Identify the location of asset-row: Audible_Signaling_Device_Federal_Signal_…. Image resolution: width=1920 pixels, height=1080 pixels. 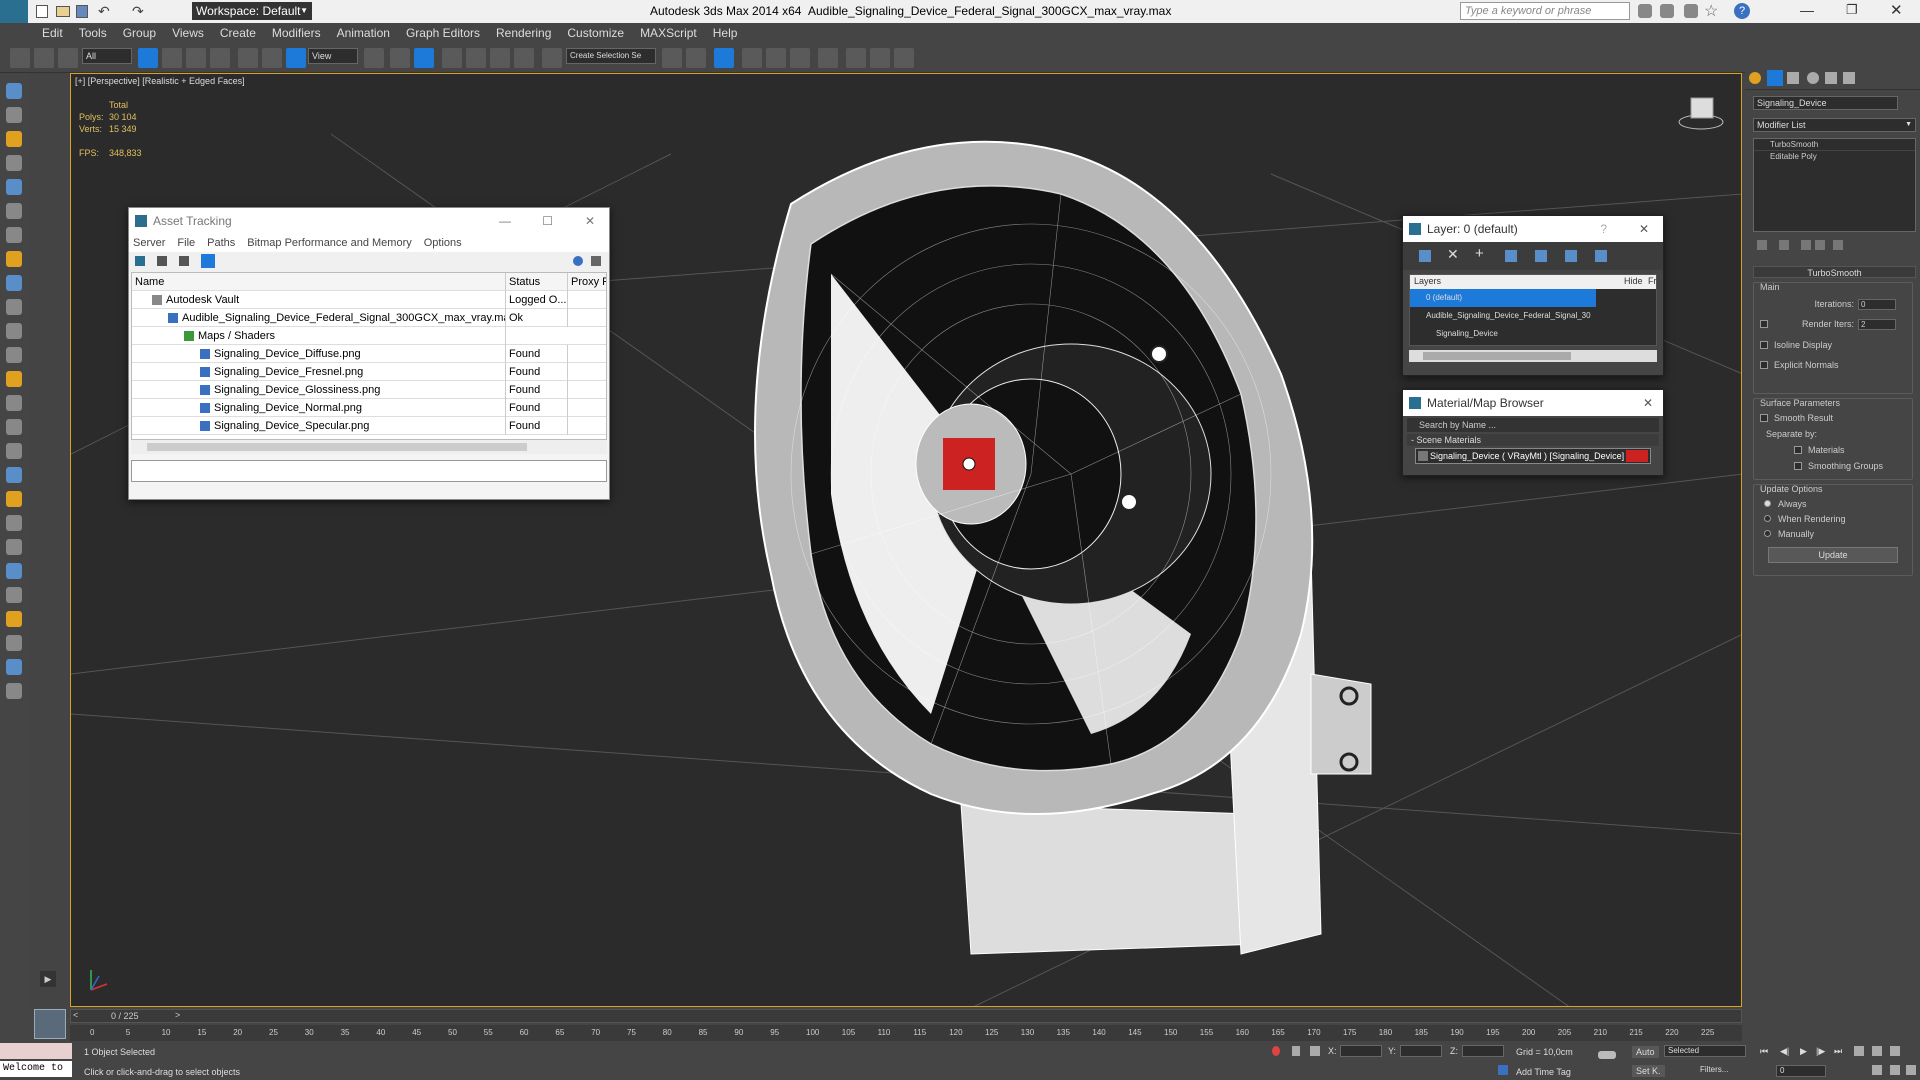
(369, 318).